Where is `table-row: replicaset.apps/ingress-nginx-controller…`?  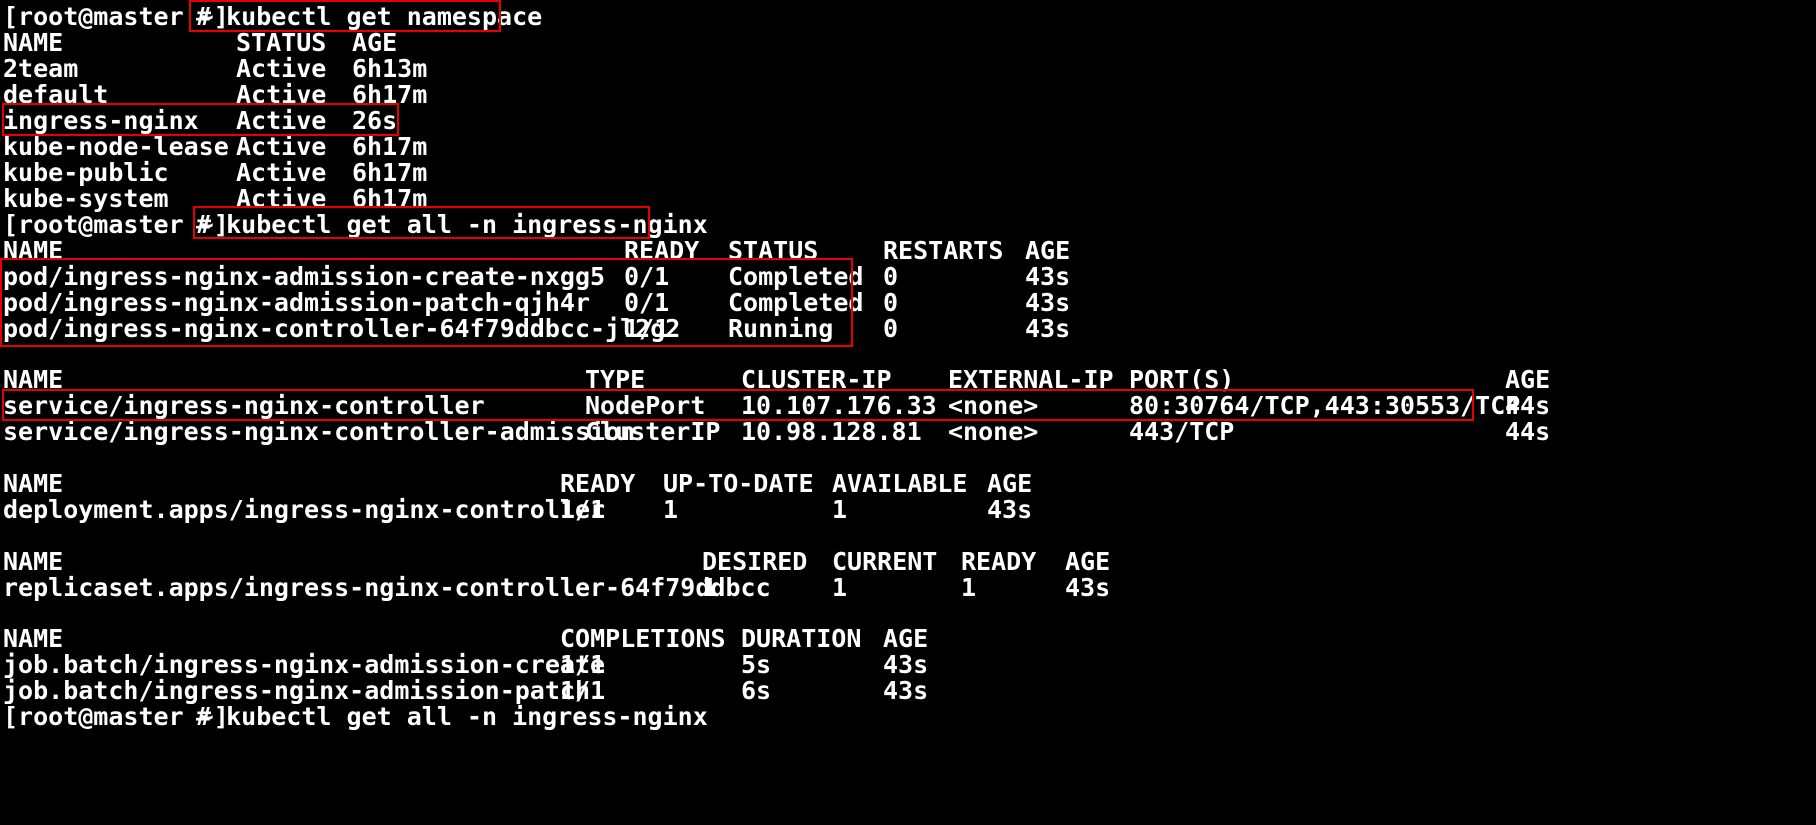 table-row: replicaset.apps/ingress-nginx-controller… is located at coordinates (556, 588).